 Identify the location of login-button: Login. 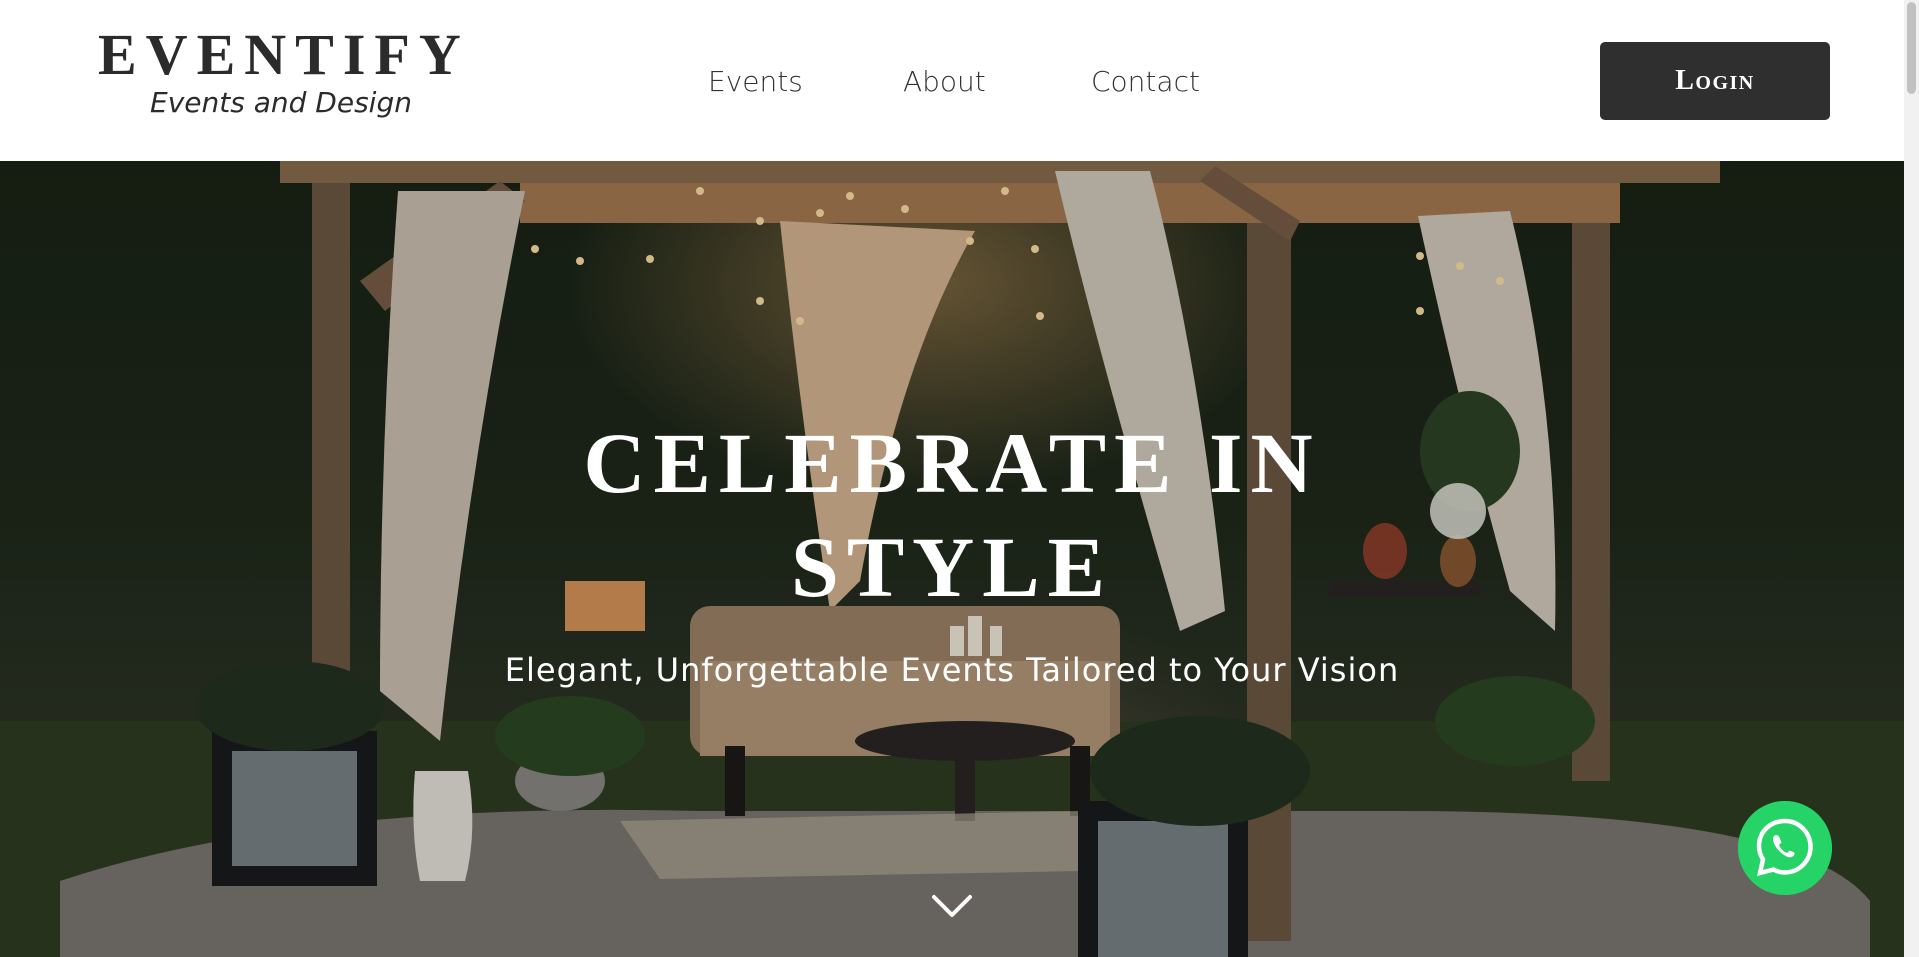
(1715, 81).